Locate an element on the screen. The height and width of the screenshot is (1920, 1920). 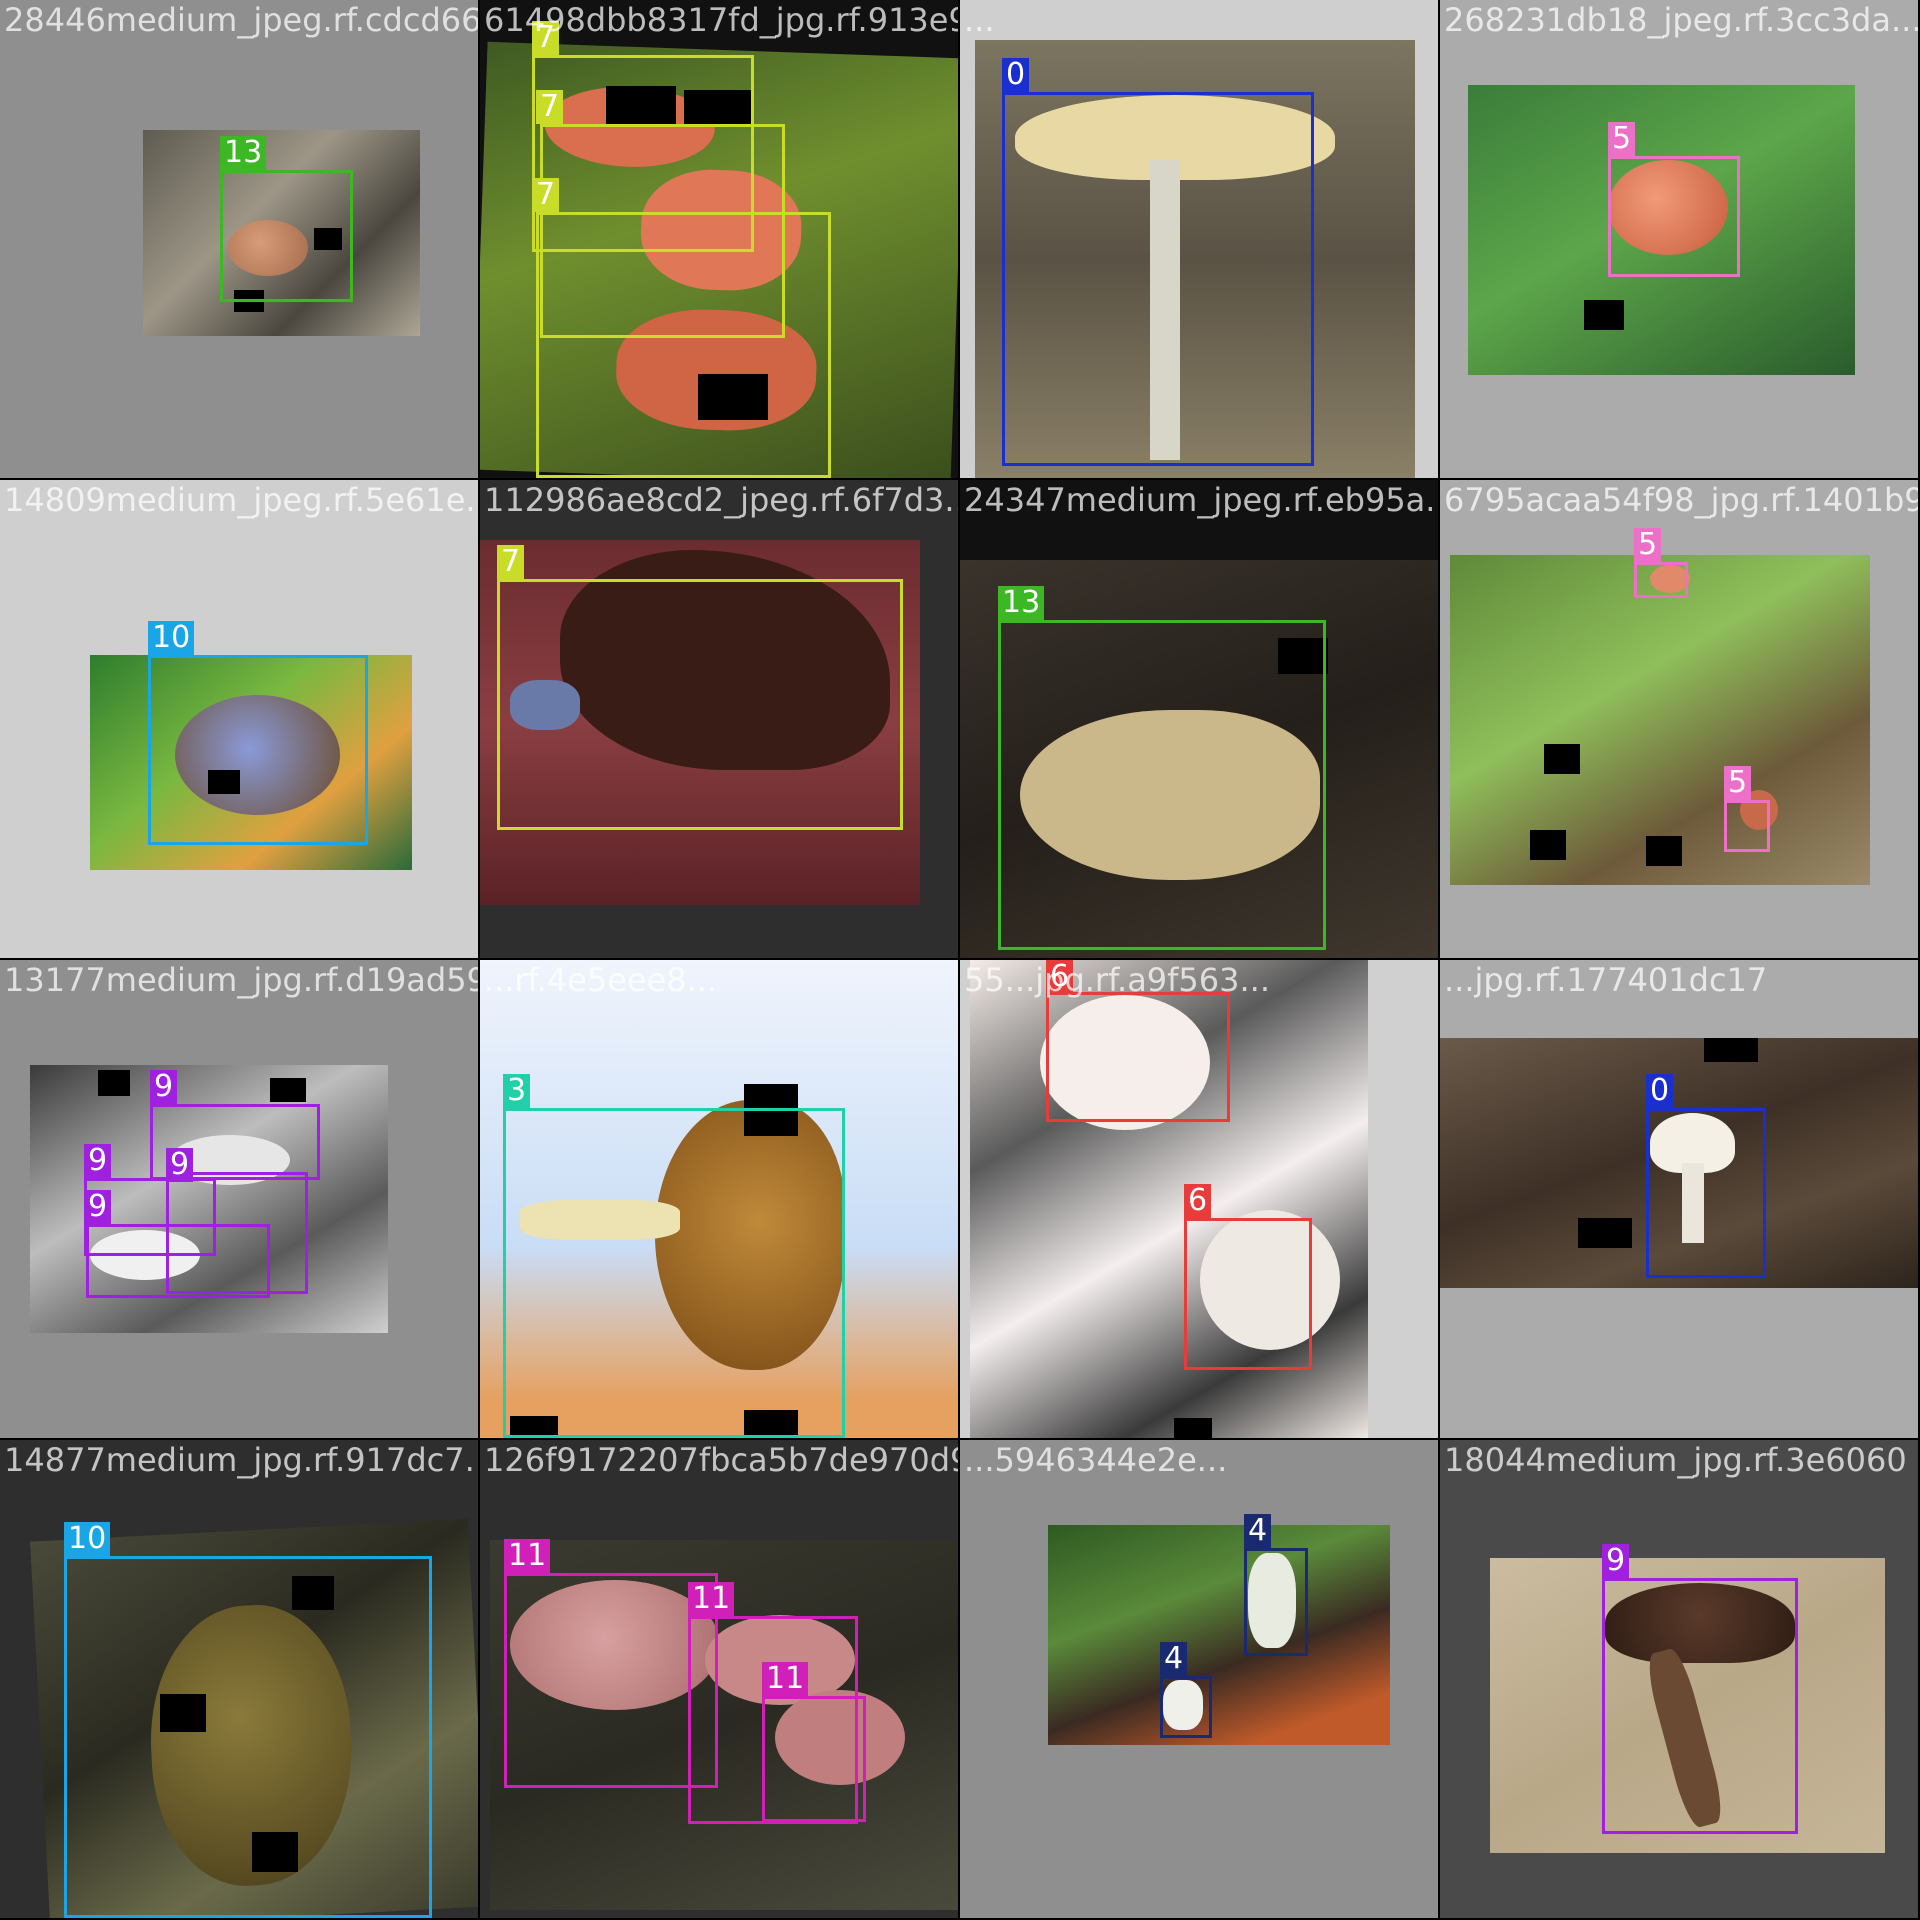
class-label: 3 is located at coordinates (517, 1091).